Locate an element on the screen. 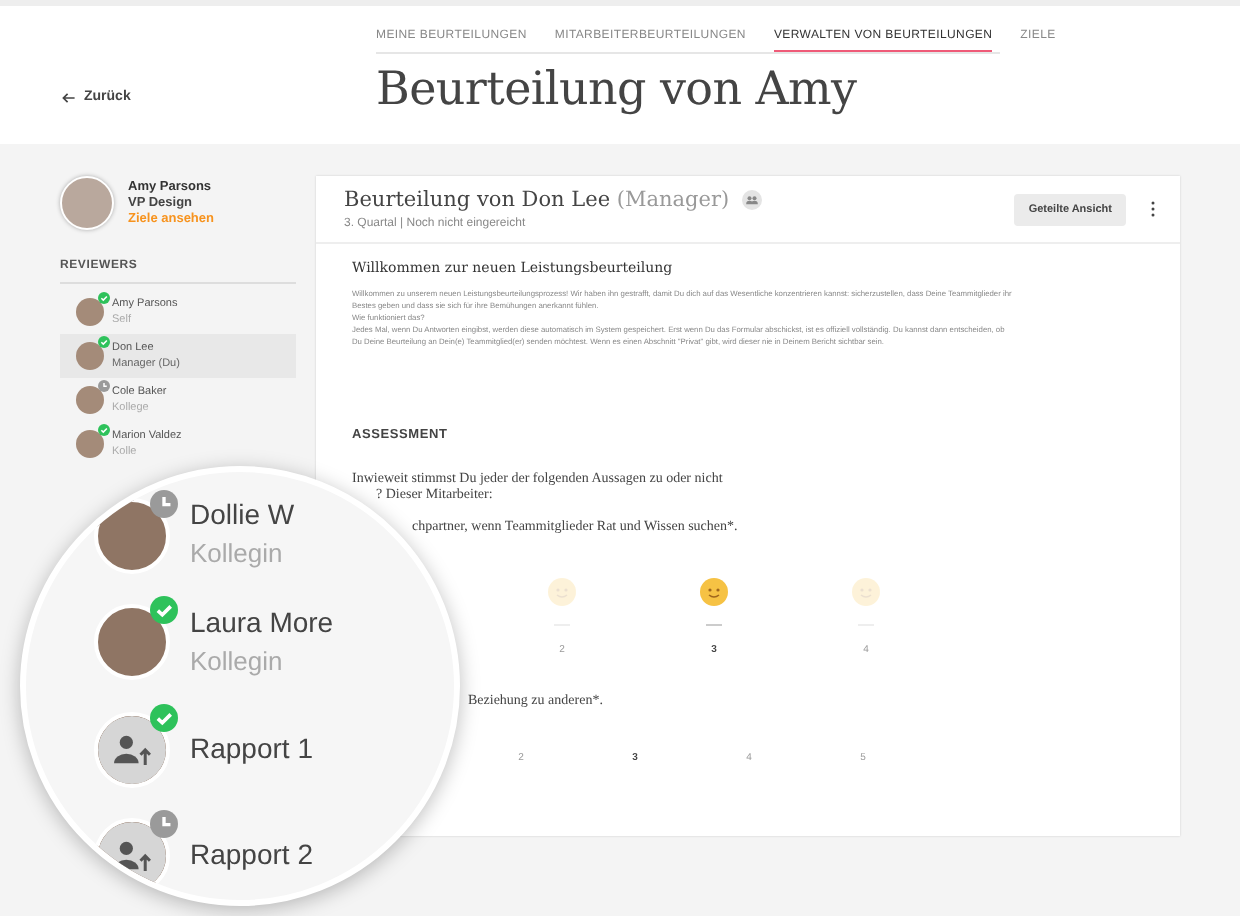 The image size is (1240, 916). person-arrow-icon is located at coordinates (132, 749).